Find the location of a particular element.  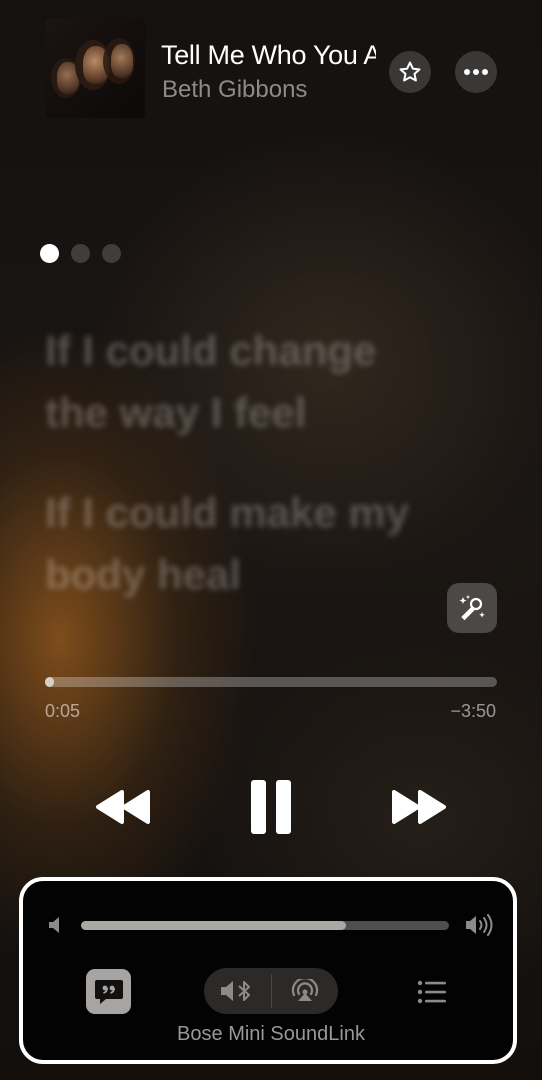

volume-max-button is located at coordinates (480, 925).